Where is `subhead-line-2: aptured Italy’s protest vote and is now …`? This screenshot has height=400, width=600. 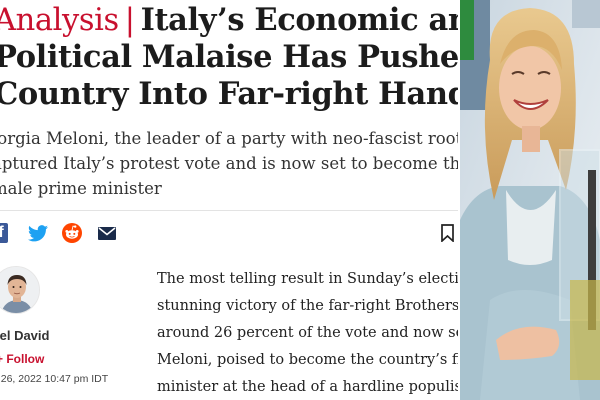
subhead-line-2: aptured Italy’s protest vote and is now … is located at coordinates (229, 163).